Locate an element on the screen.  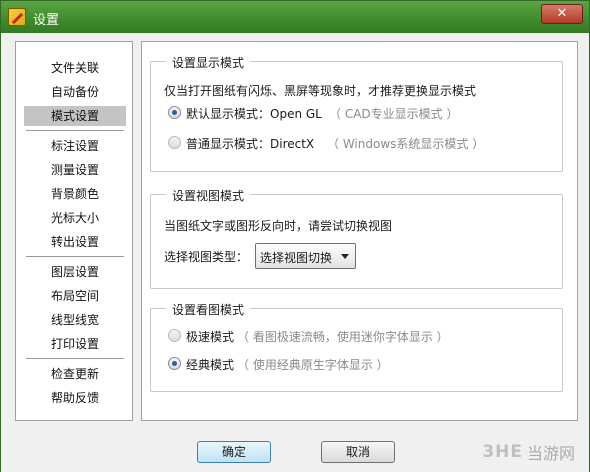
title-bar: 设置 ✕ is located at coordinates (295, 17).